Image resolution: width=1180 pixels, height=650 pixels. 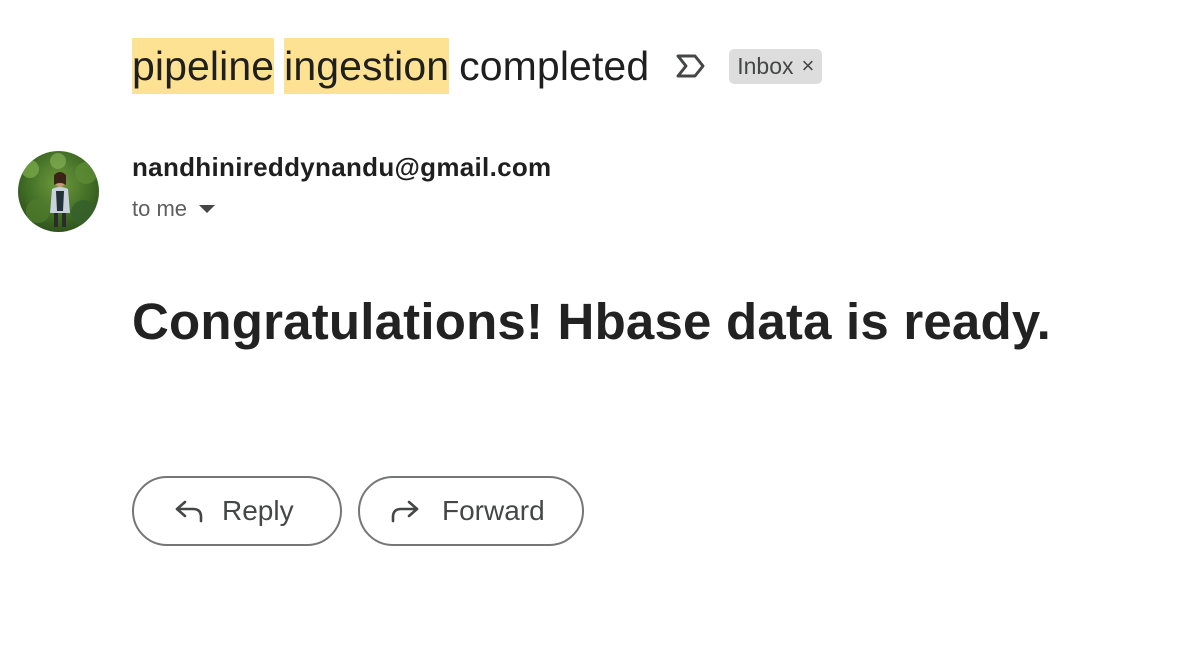 I want to click on recipient-label: to me, so click(x=160, y=208).